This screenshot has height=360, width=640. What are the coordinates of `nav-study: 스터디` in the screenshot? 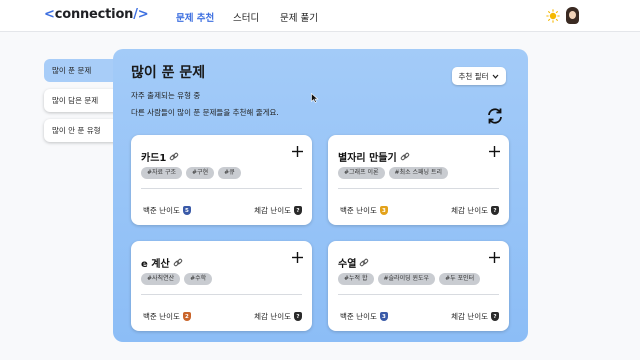 It's located at (246, 17).